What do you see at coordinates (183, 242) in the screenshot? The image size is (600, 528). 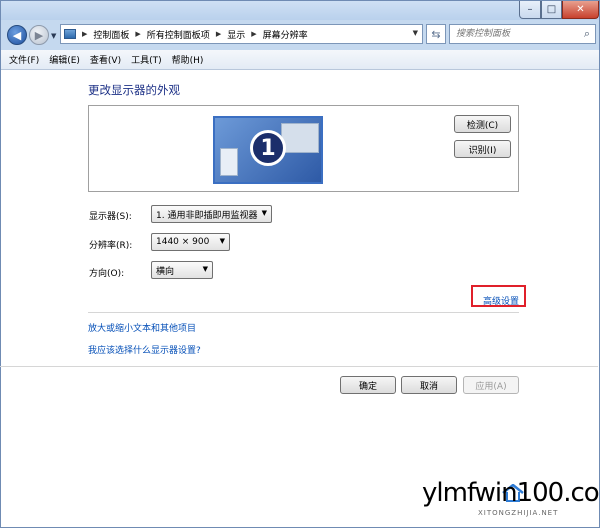 I see `resolution-select-value: 1440 × 900` at bounding box center [183, 242].